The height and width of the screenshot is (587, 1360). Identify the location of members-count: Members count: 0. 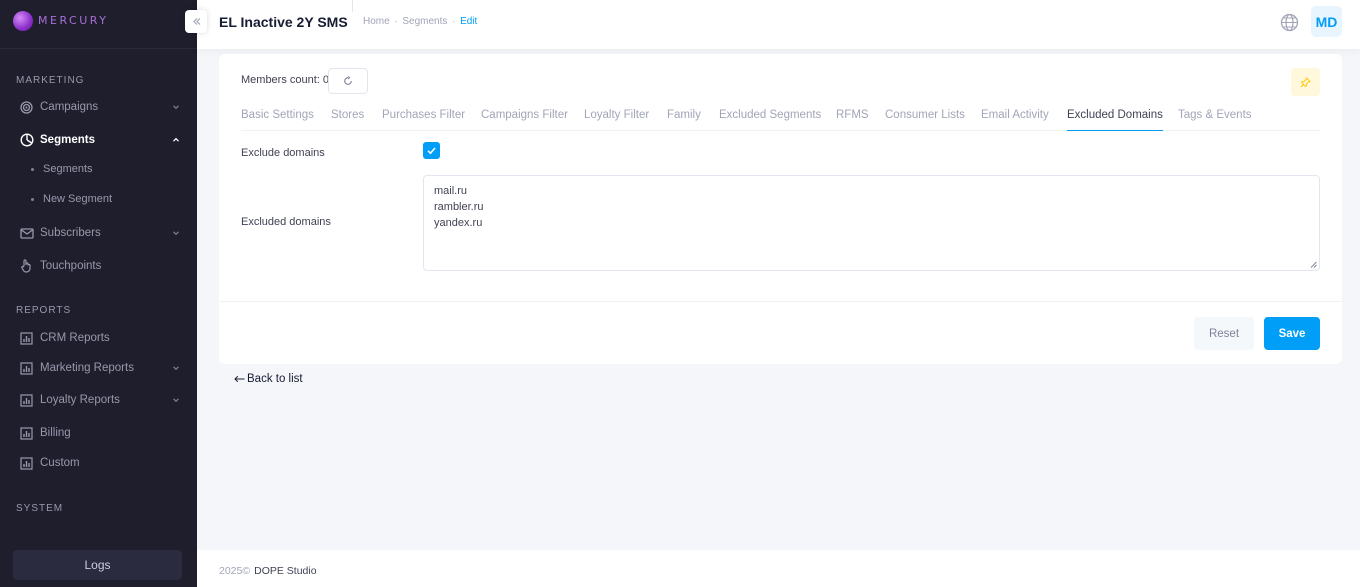
(285, 80).